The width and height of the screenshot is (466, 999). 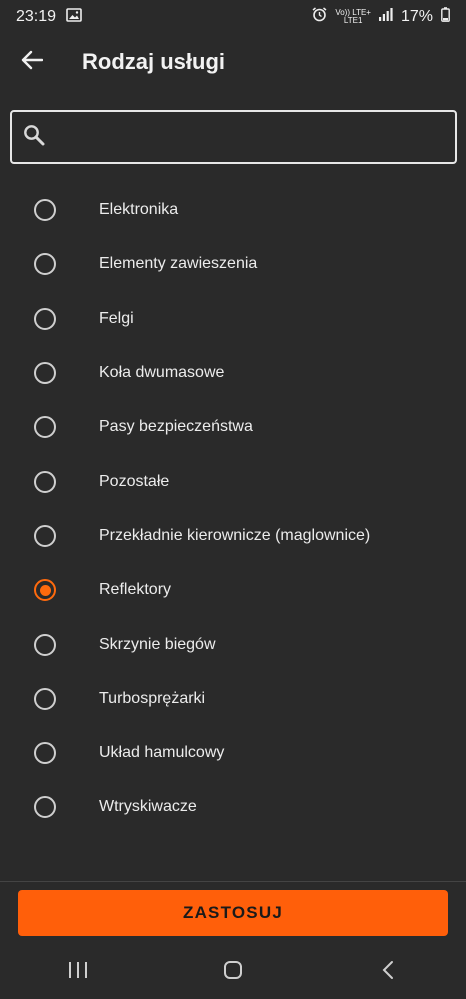 I want to click on status-right: Vo)) LTE+ LTE1 17%, so click(x=381, y=17).